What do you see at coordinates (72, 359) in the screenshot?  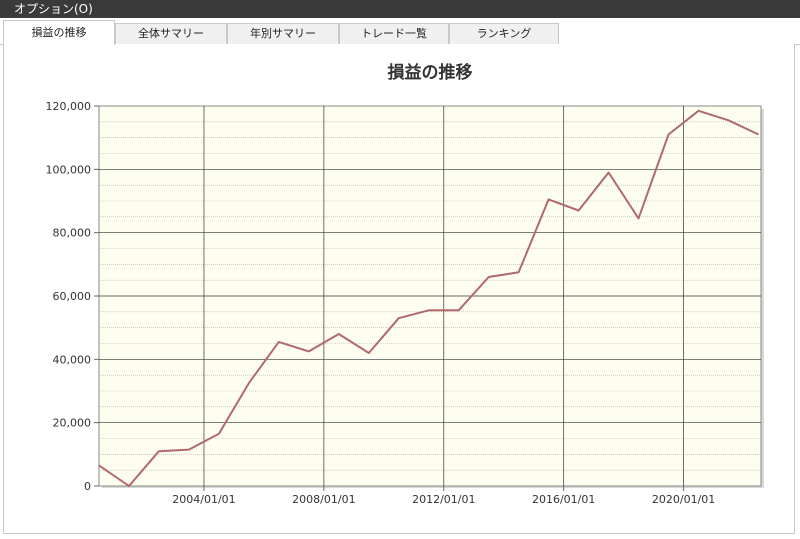 I see `y-tick-label: 40,000` at bounding box center [72, 359].